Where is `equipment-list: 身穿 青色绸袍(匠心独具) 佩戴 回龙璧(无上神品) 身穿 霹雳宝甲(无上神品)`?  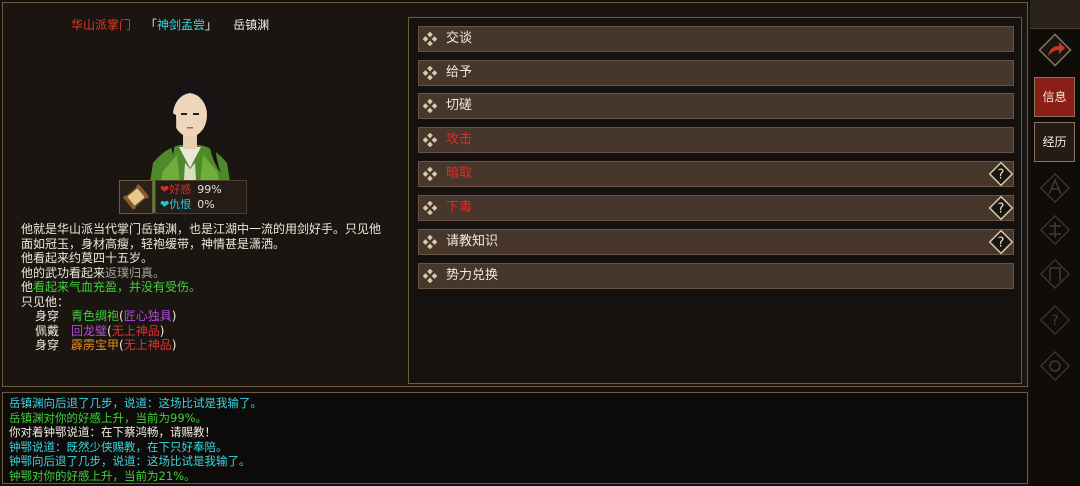
equipment-list: 身穿 青色绸袍(匠心独具) 佩戴 回龙璧(无上神品) 身穿 霹雳宝甲(无上神品) is located at coordinates (206, 331).